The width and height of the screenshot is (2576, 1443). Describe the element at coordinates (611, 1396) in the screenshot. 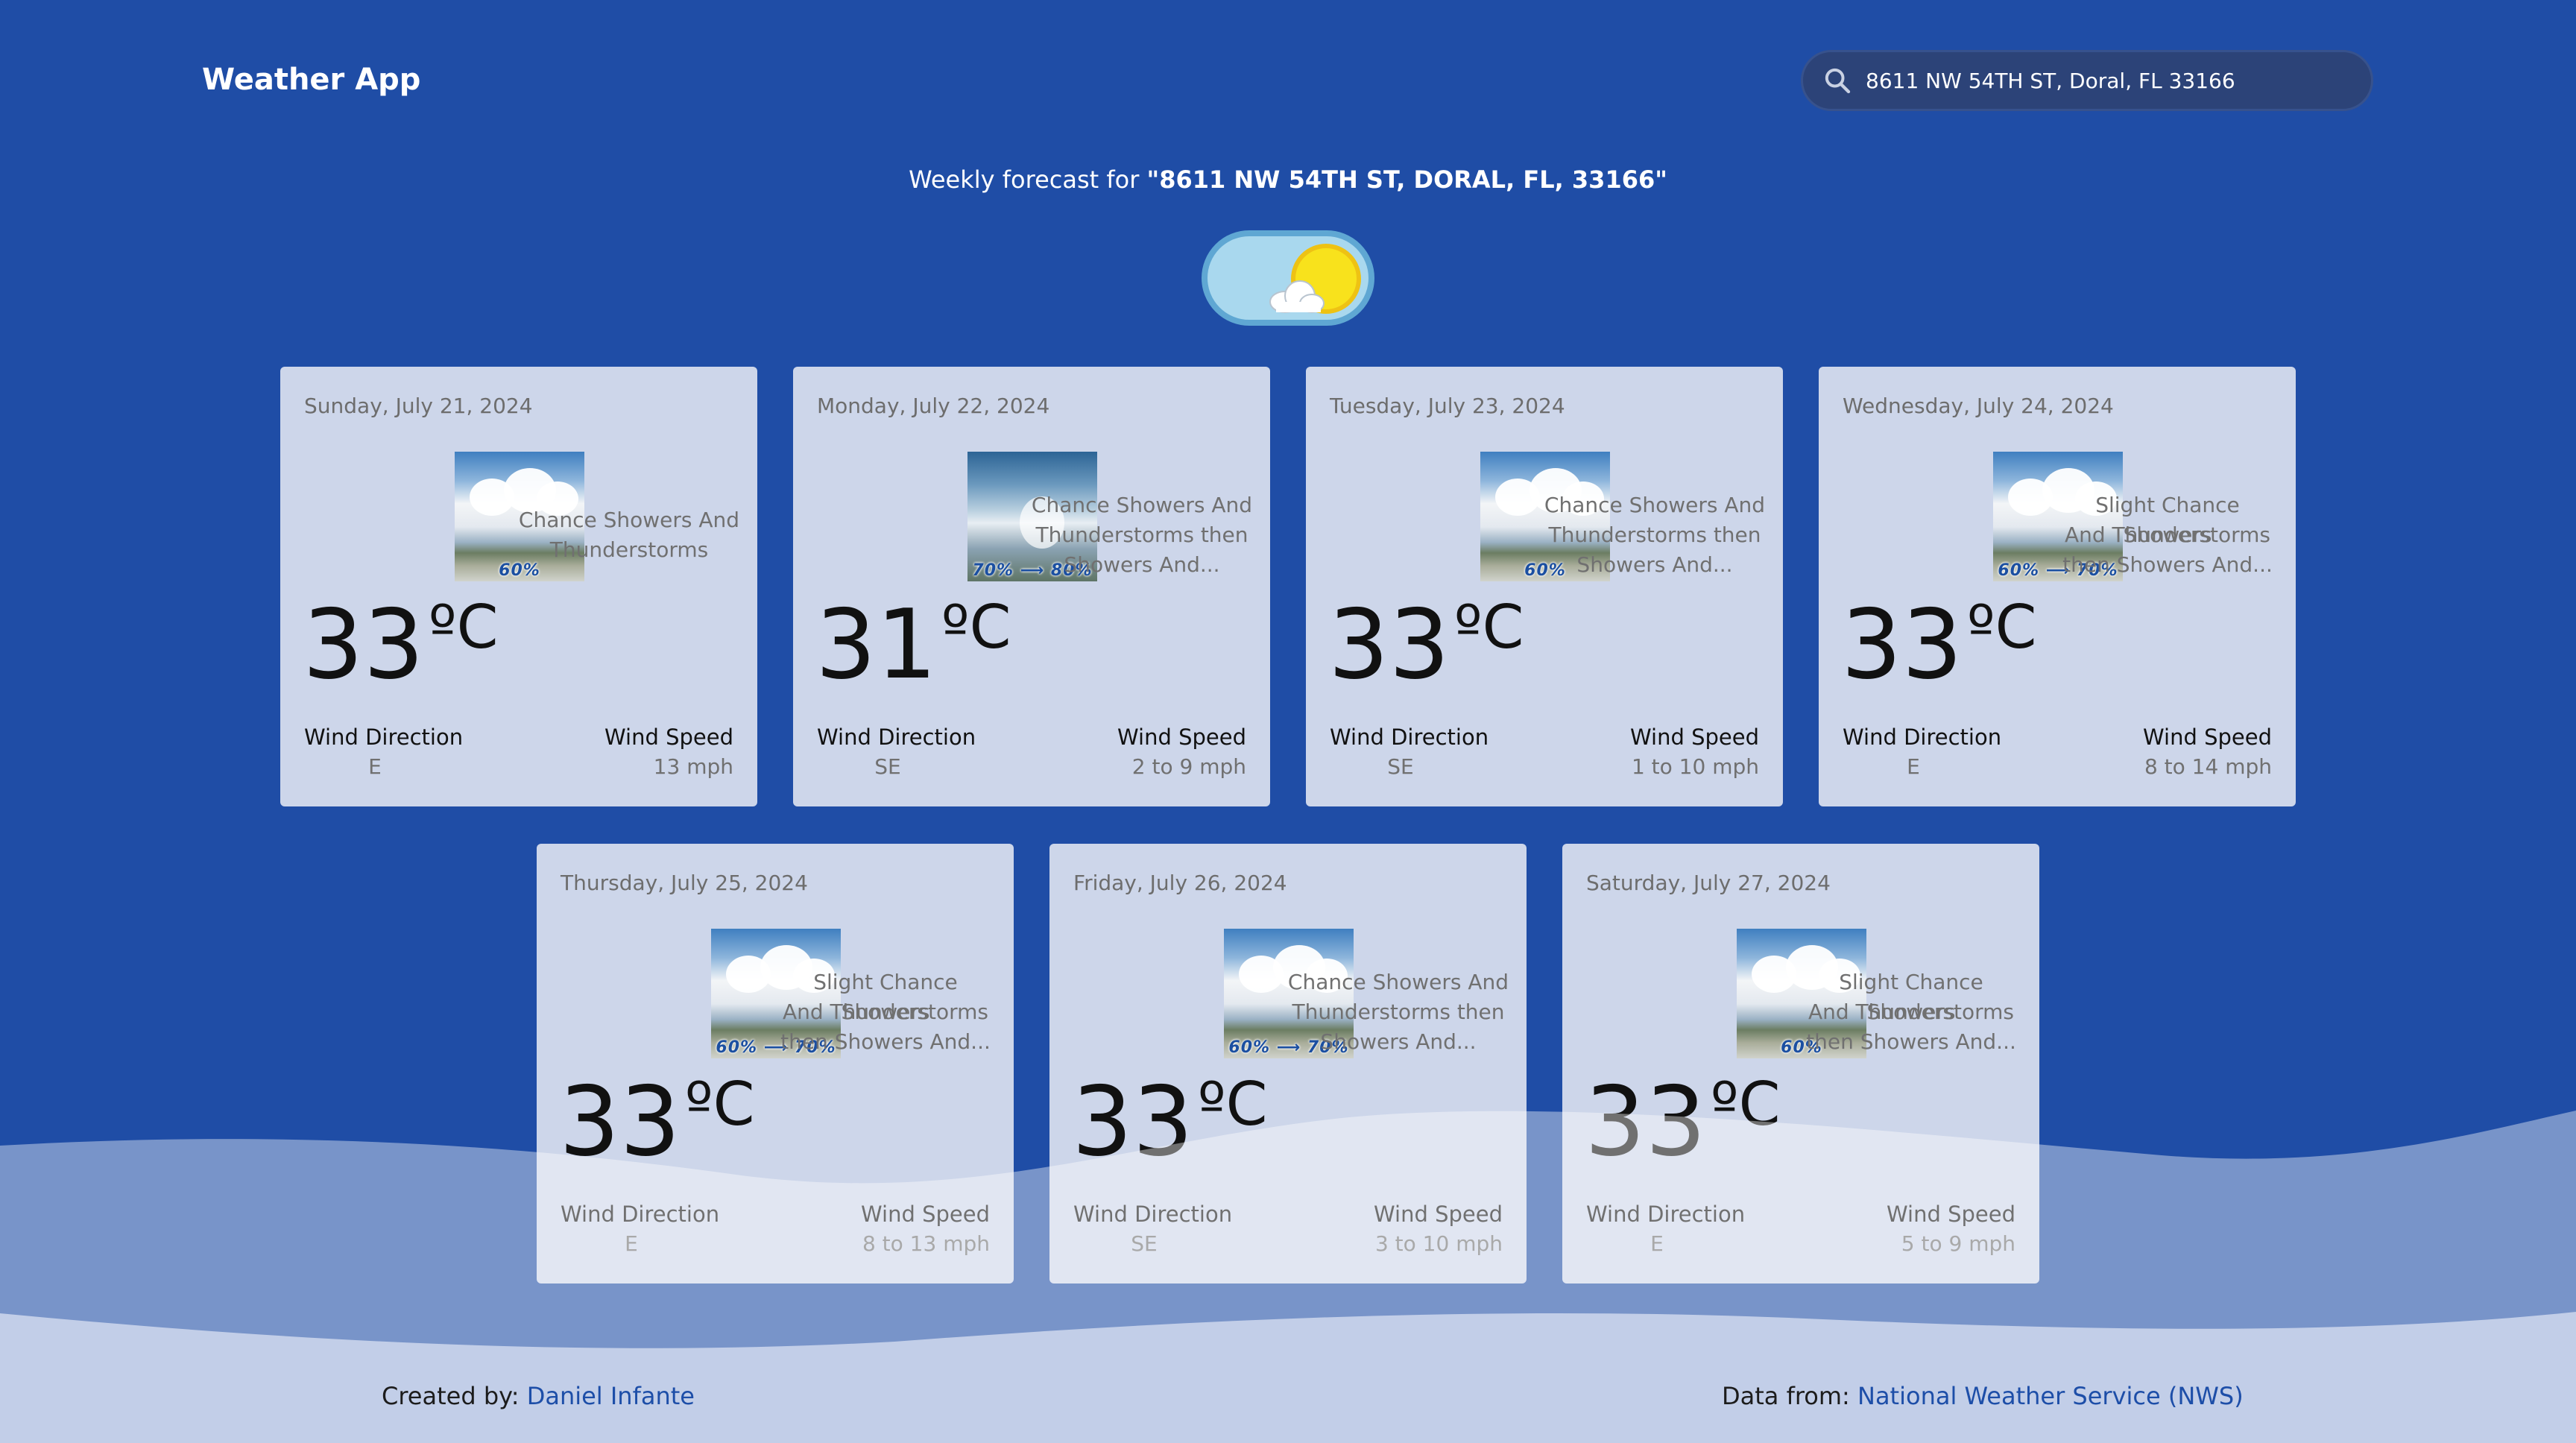

I see `author-link: Daniel Infante` at that location.